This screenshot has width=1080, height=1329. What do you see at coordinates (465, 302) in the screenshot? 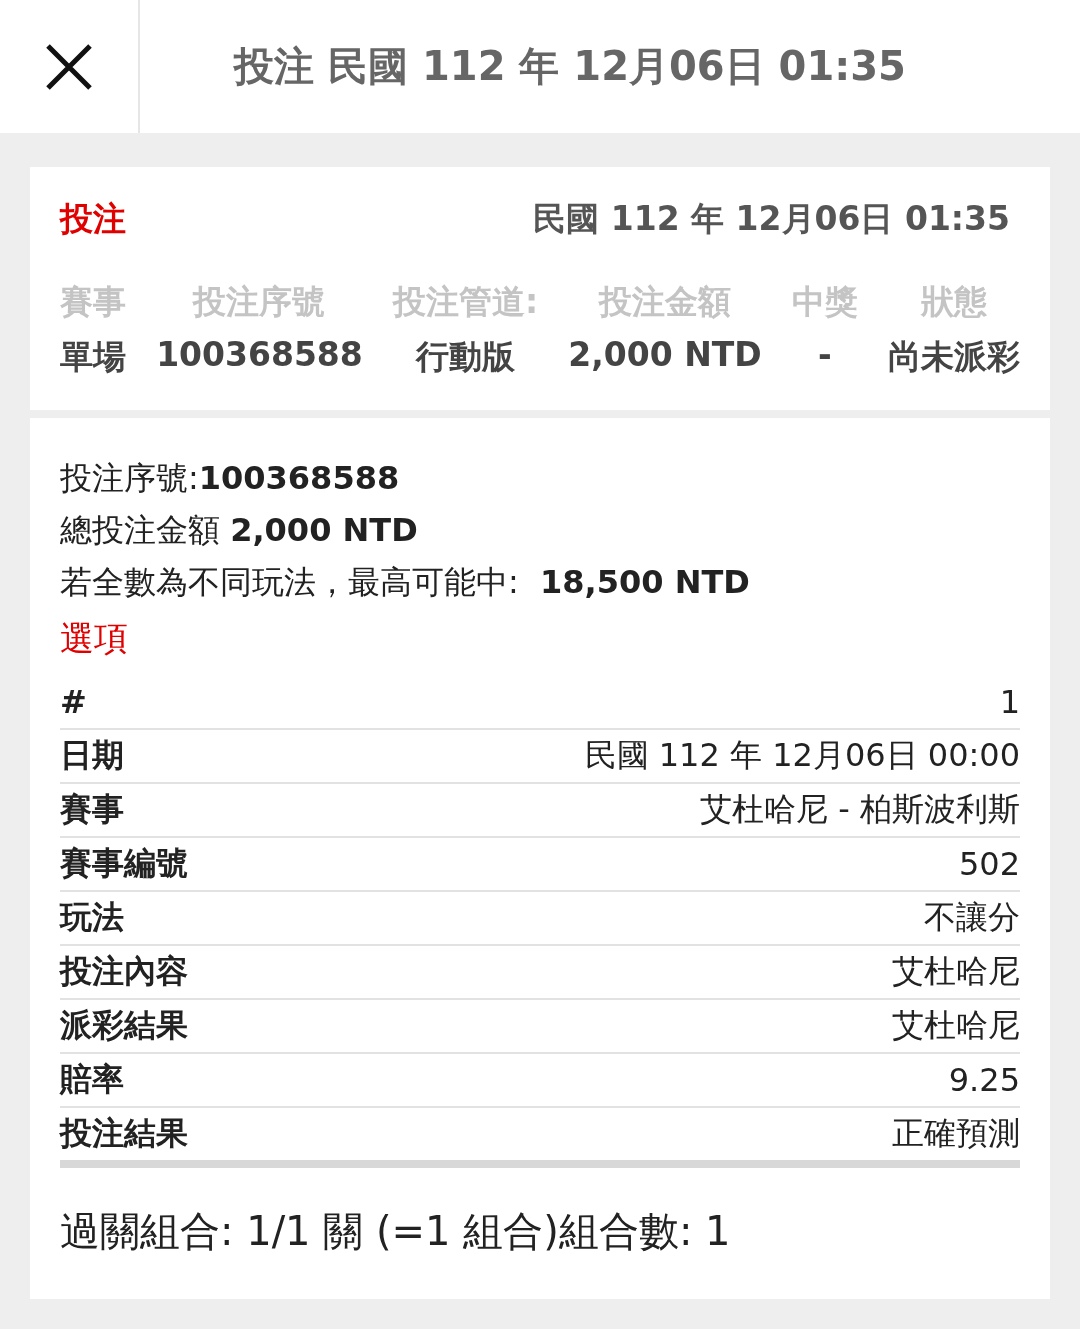
I see `column-heading: 投注管道:` at bounding box center [465, 302].